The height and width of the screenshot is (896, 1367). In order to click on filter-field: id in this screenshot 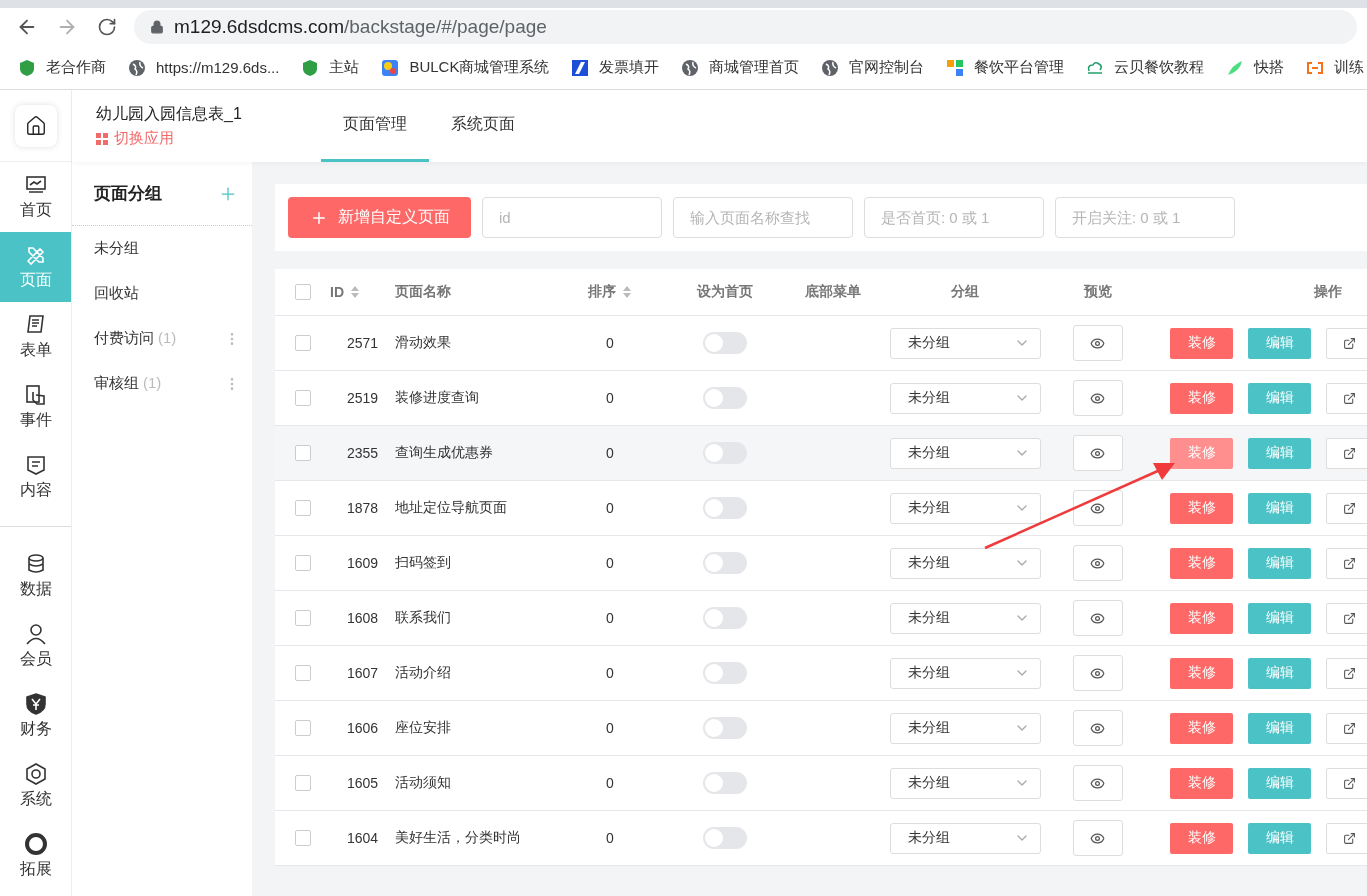, I will do `click(572, 217)`.